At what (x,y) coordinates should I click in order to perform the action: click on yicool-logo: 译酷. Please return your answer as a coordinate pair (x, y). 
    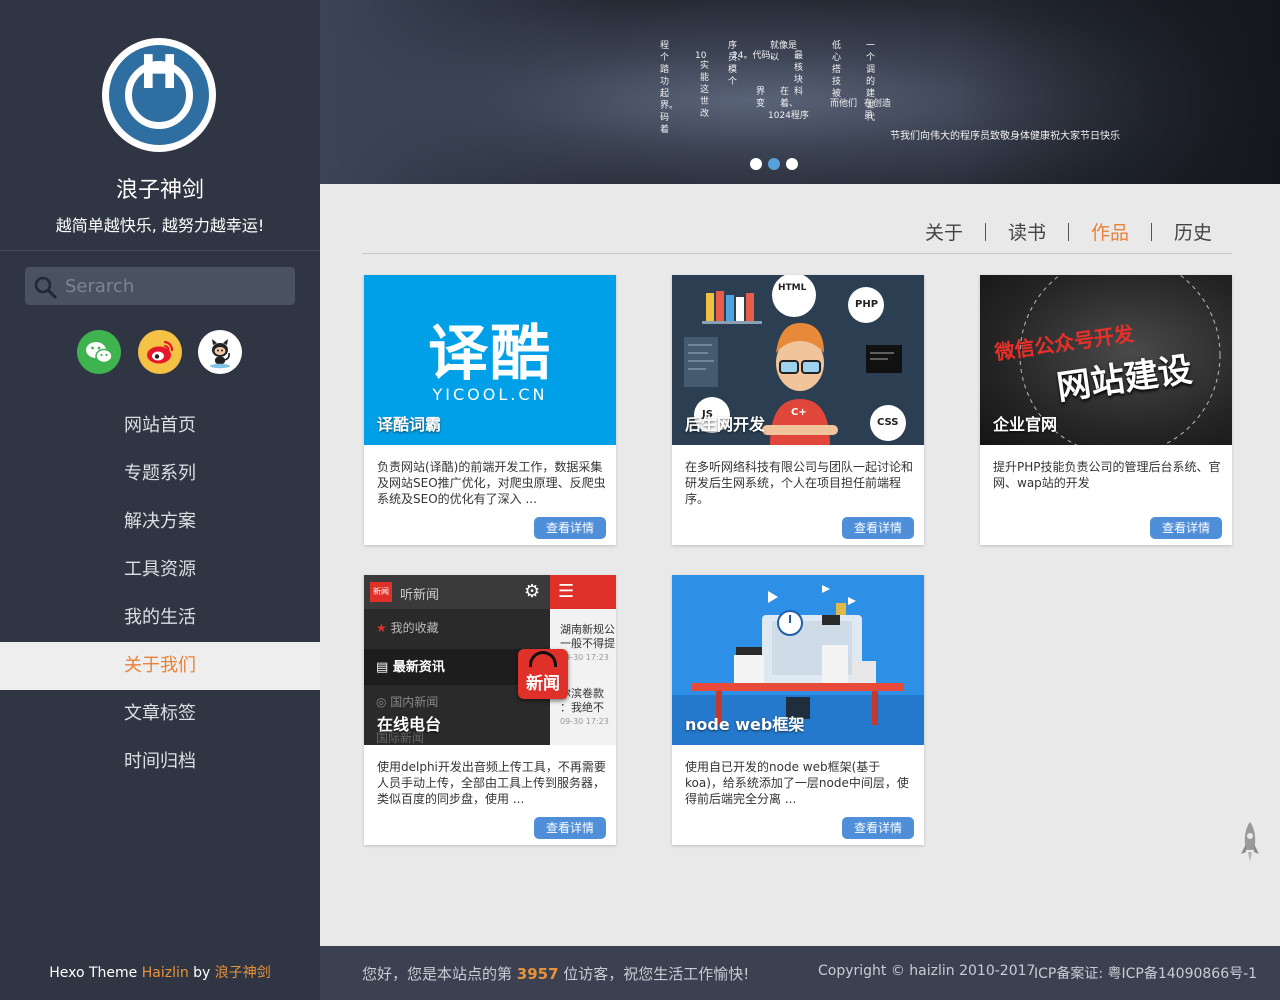
    Looking at the image, I should click on (490, 354).